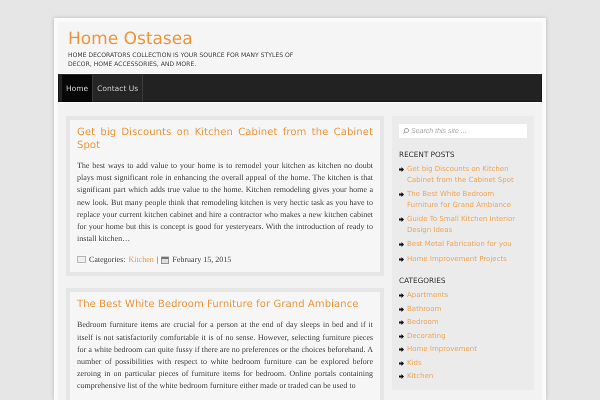 The width and height of the screenshot is (600, 400). I want to click on search-icon, so click(406, 131).